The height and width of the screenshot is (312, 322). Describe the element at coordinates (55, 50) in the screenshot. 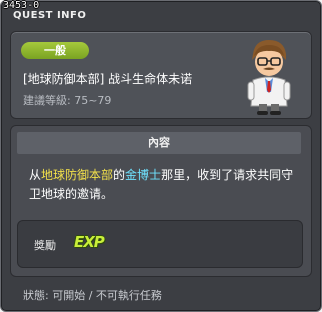

I see `category-badge: 一般` at that location.